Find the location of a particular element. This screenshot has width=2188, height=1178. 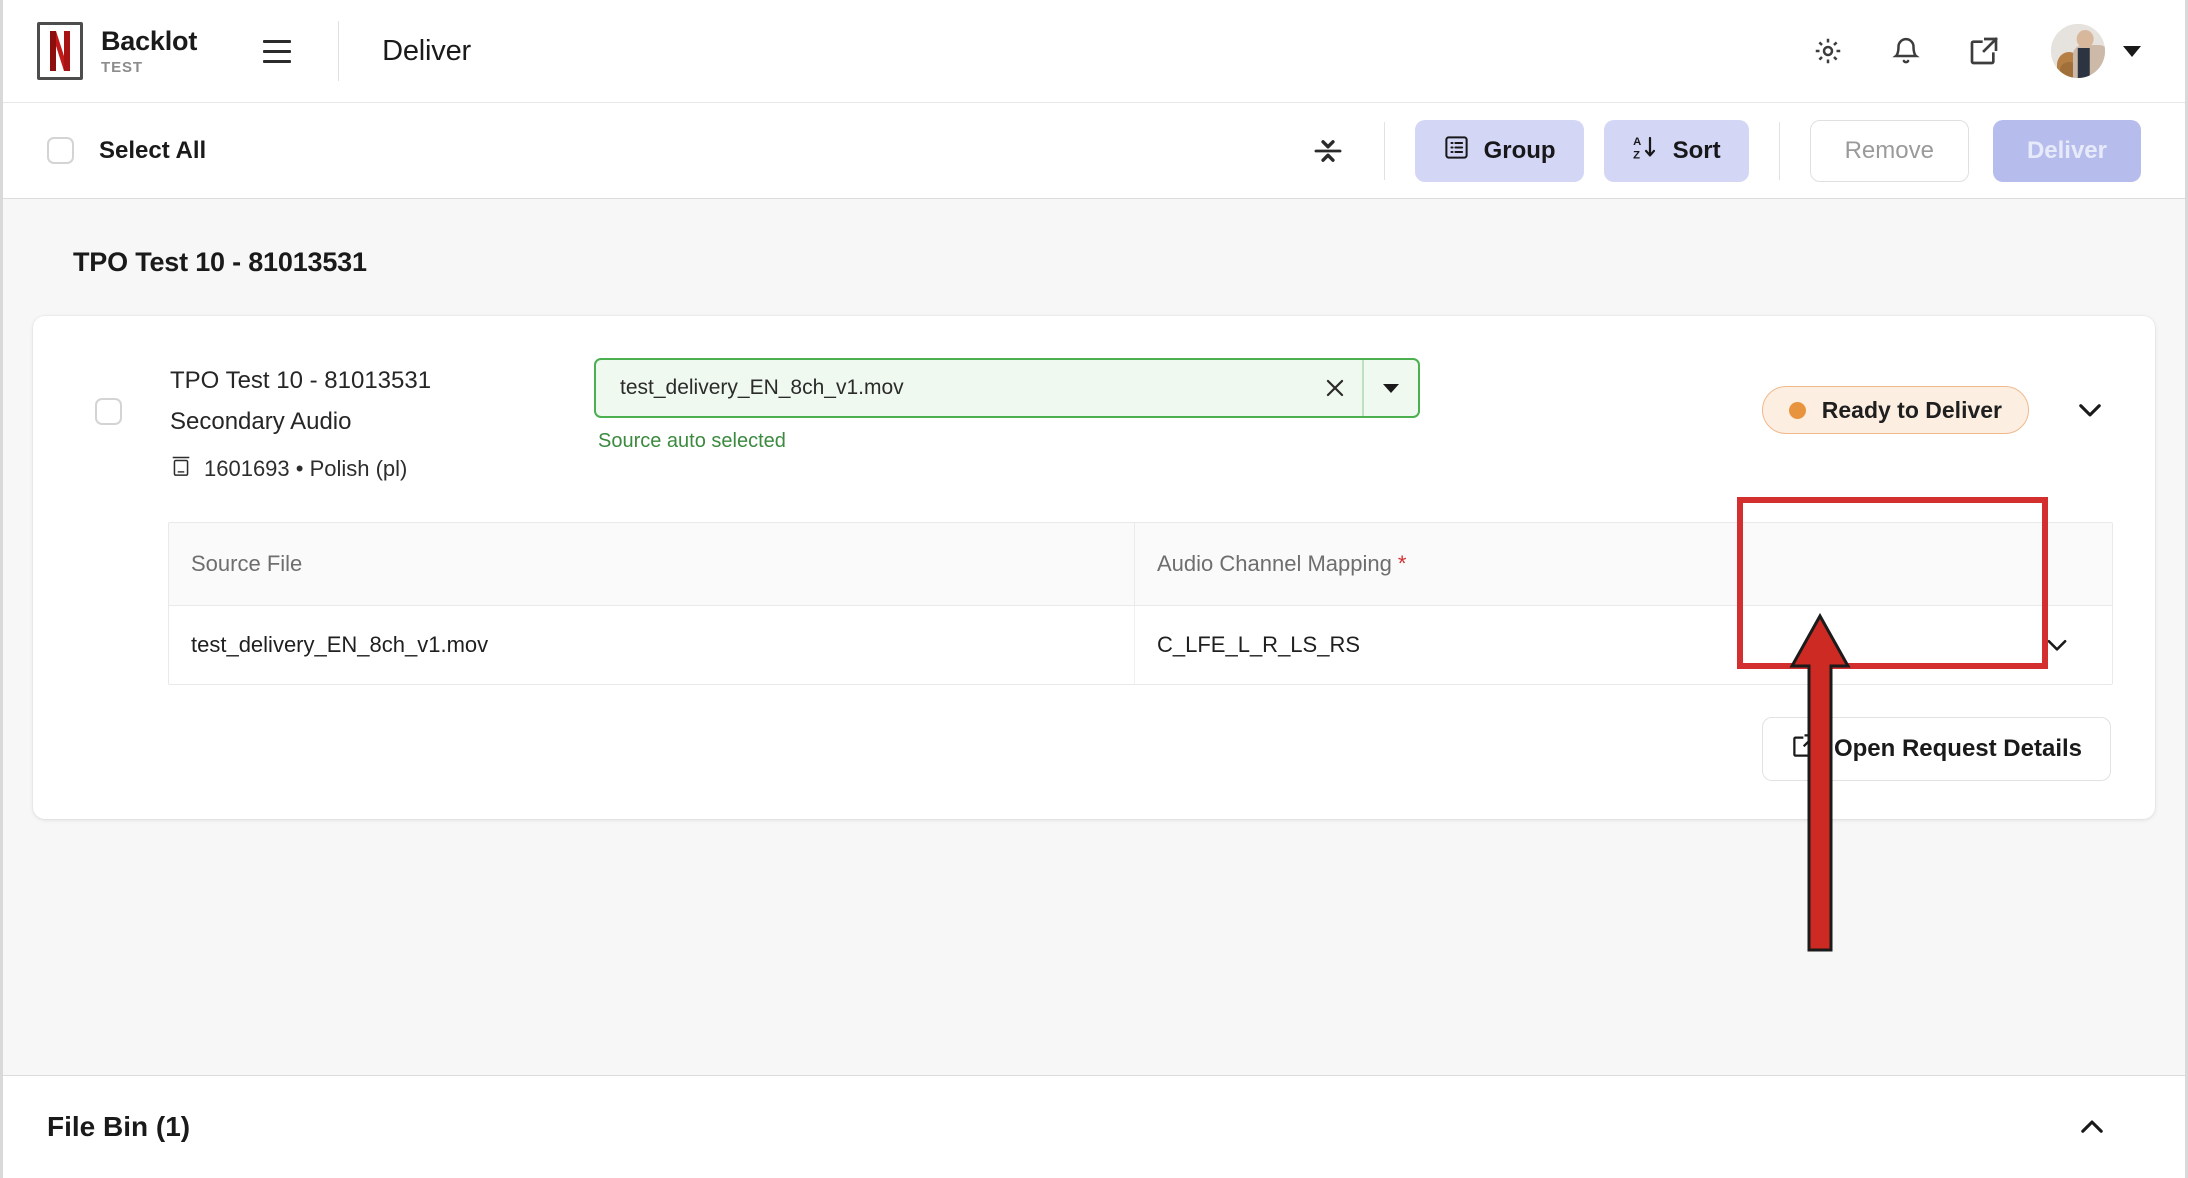

group-button: Group is located at coordinates (1499, 150).